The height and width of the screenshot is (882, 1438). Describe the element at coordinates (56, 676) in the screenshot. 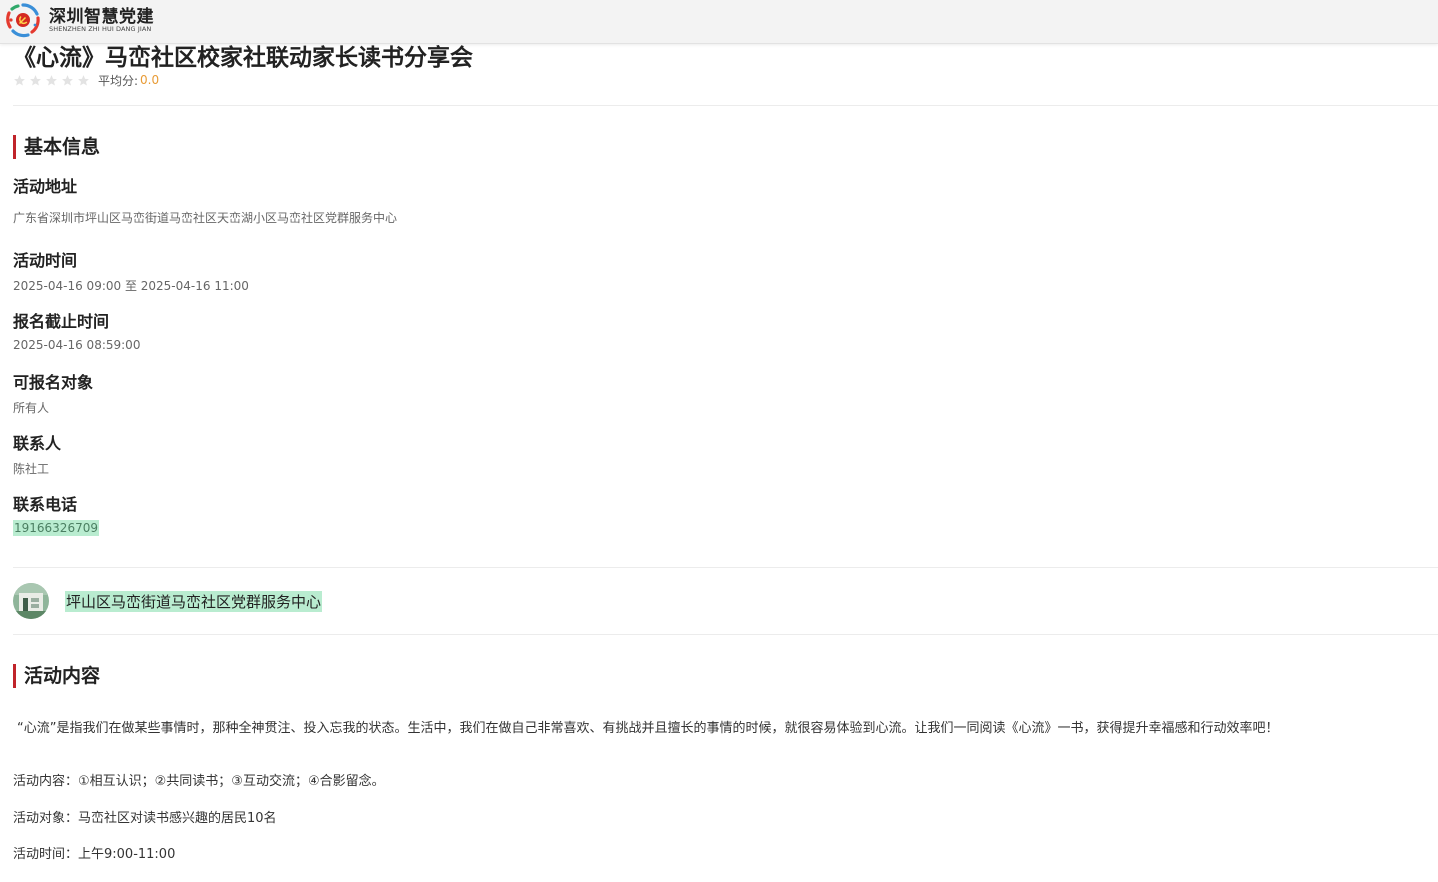

I see `activity-content-heading: 活动内容` at that location.